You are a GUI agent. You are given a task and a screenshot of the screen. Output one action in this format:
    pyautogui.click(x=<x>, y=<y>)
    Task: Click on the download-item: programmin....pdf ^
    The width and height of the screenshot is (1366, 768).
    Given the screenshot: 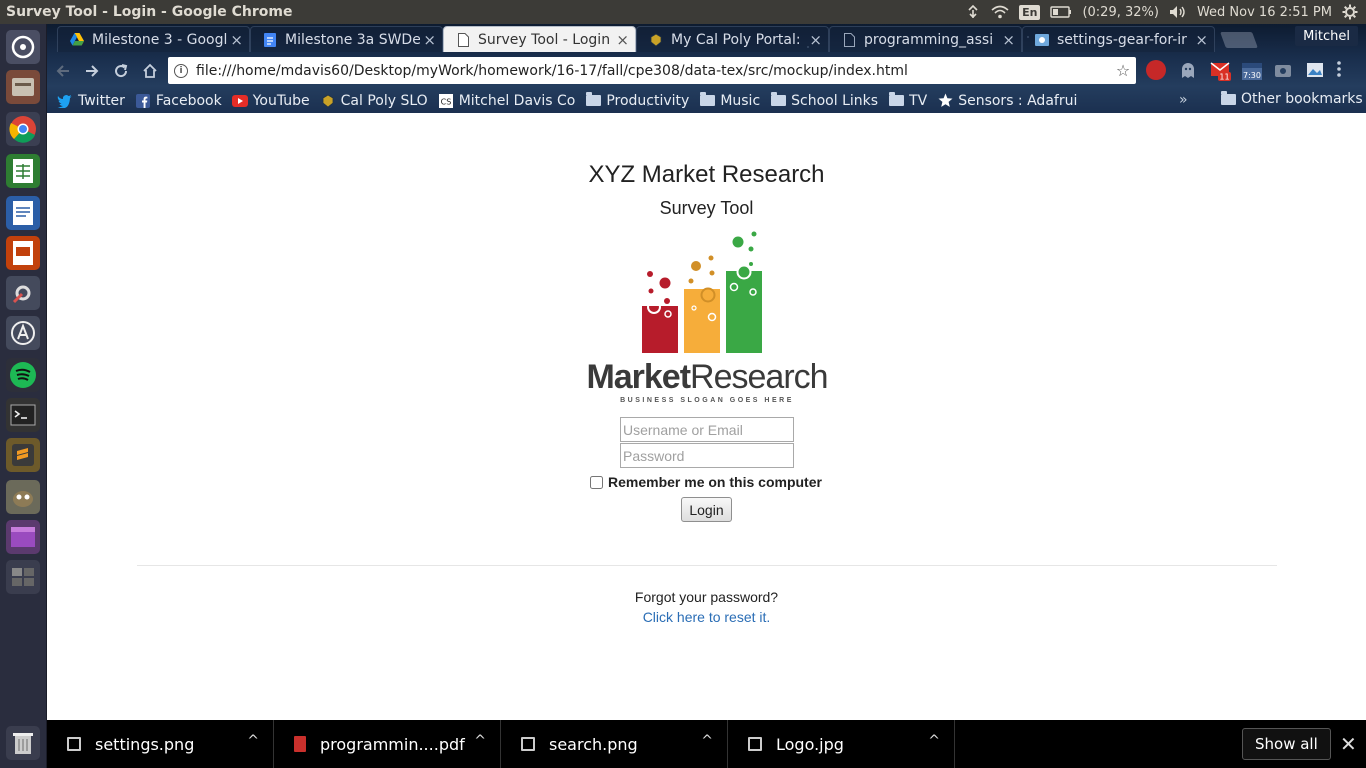 What is the action you would take?
    pyautogui.click(x=387, y=744)
    